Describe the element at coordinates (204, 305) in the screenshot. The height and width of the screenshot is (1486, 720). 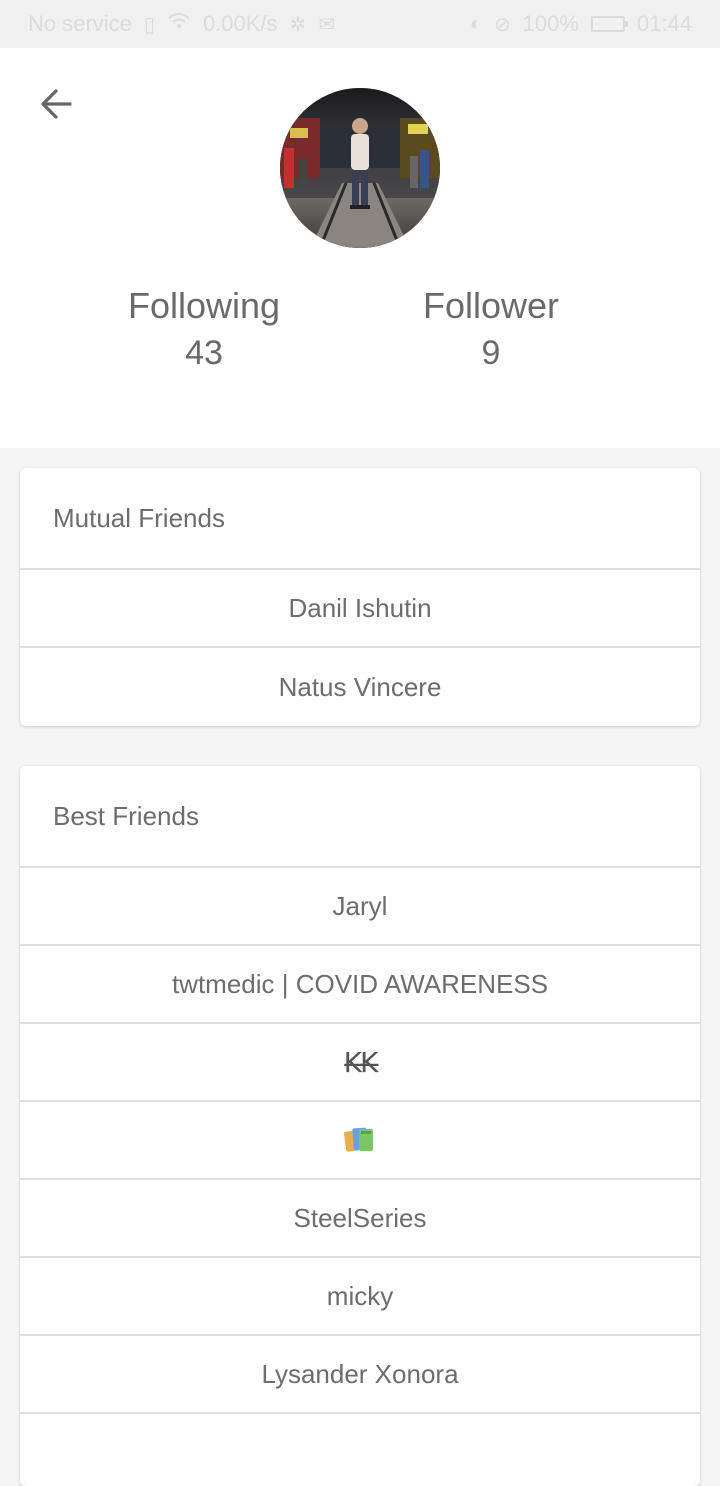
I see `following-label: Following` at that location.